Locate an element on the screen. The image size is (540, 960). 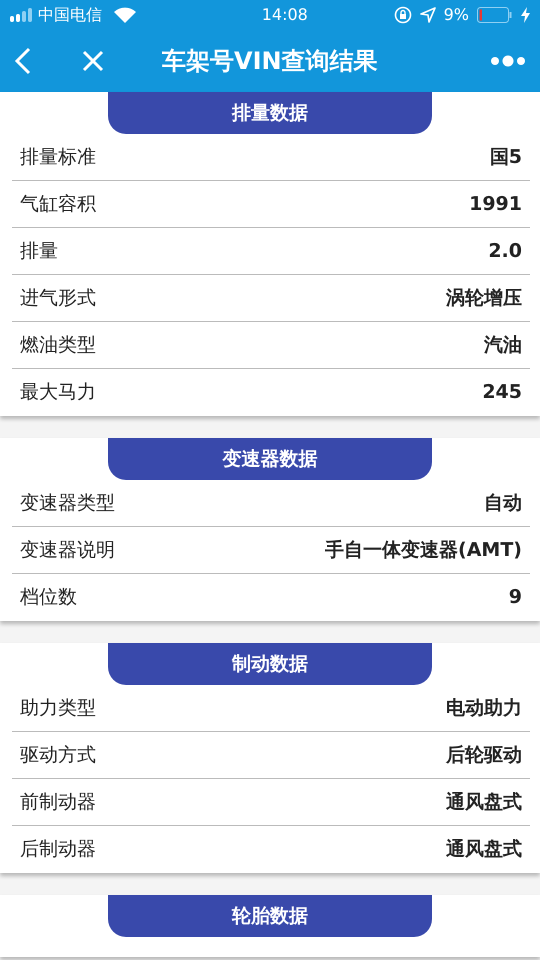
battery-percent: 9% is located at coordinates (456, 15).